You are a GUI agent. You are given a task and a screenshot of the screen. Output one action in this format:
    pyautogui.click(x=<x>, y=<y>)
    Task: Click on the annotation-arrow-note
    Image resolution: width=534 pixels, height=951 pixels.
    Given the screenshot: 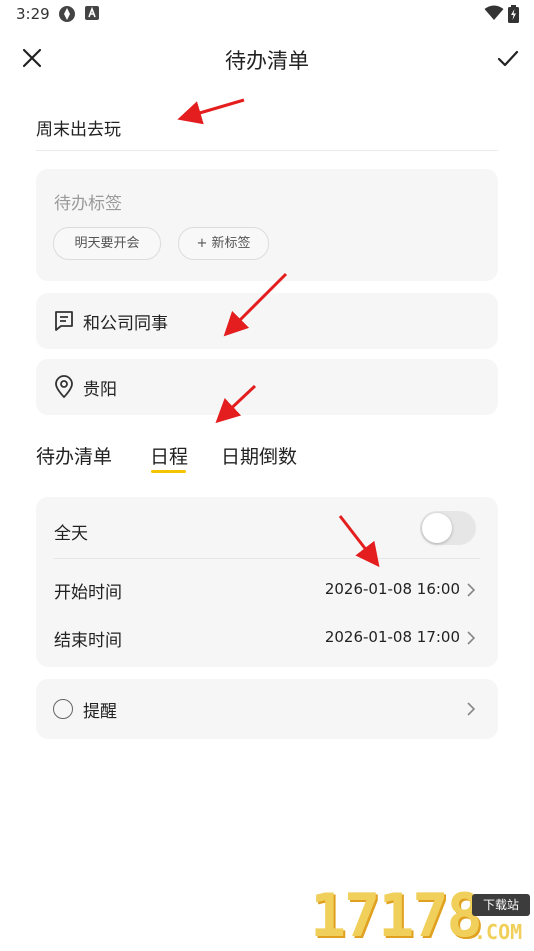 What is the action you would take?
    pyautogui.click(x=255, y=304)
    